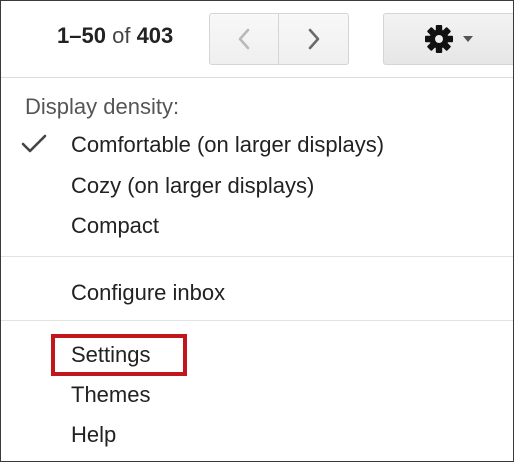  I want to click on newer-button, so click(244, 39).